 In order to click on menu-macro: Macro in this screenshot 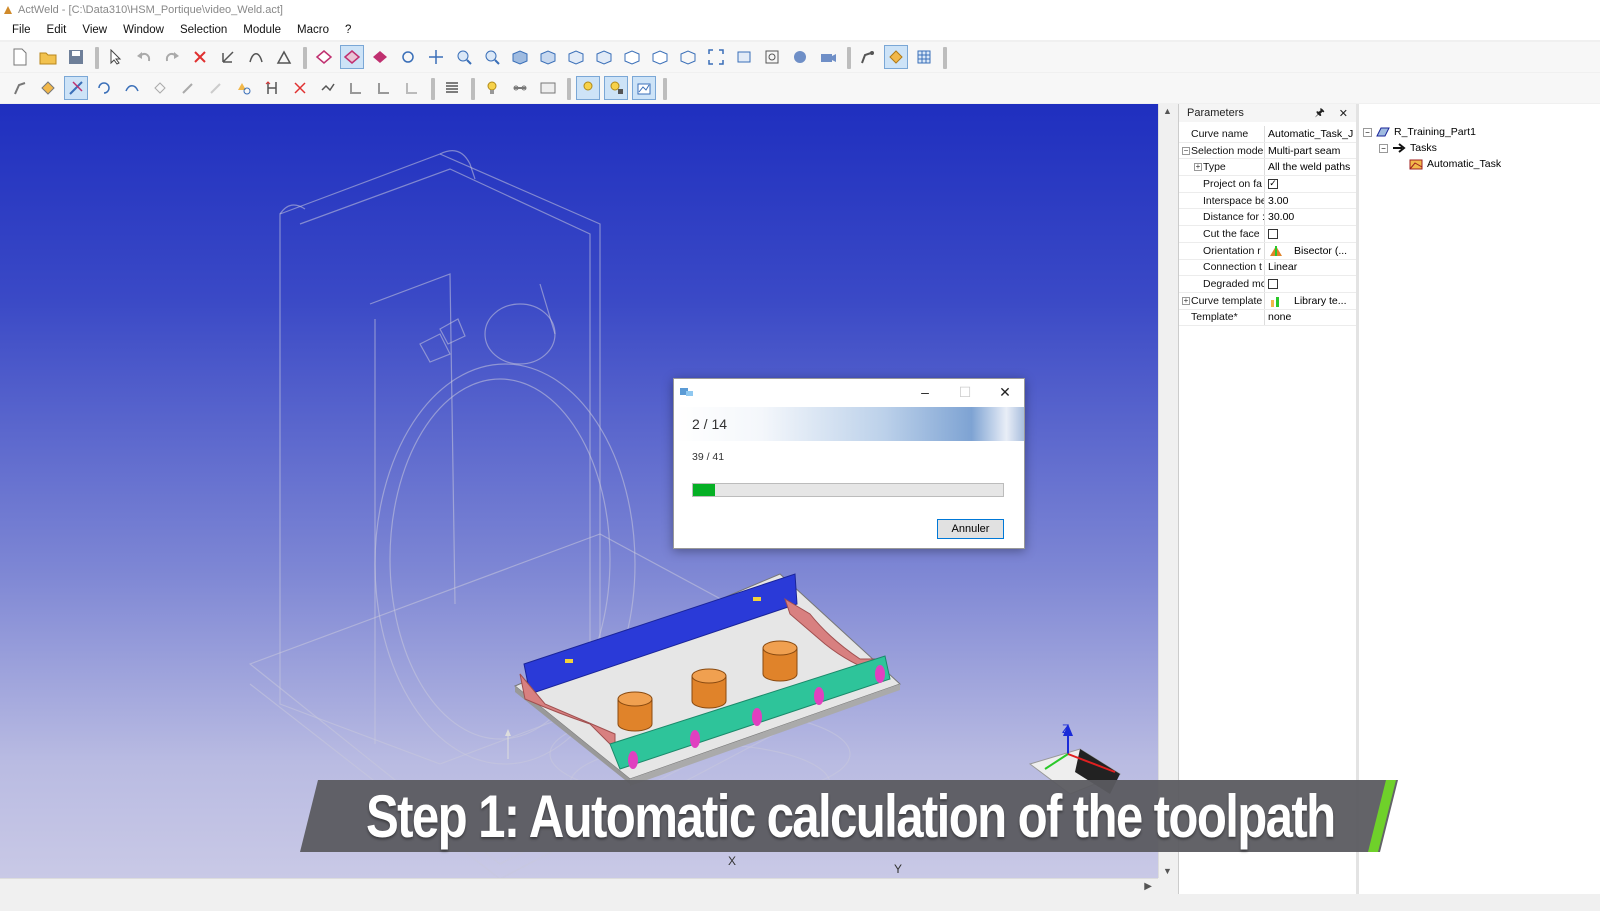, I will do `click(313, 30)`.